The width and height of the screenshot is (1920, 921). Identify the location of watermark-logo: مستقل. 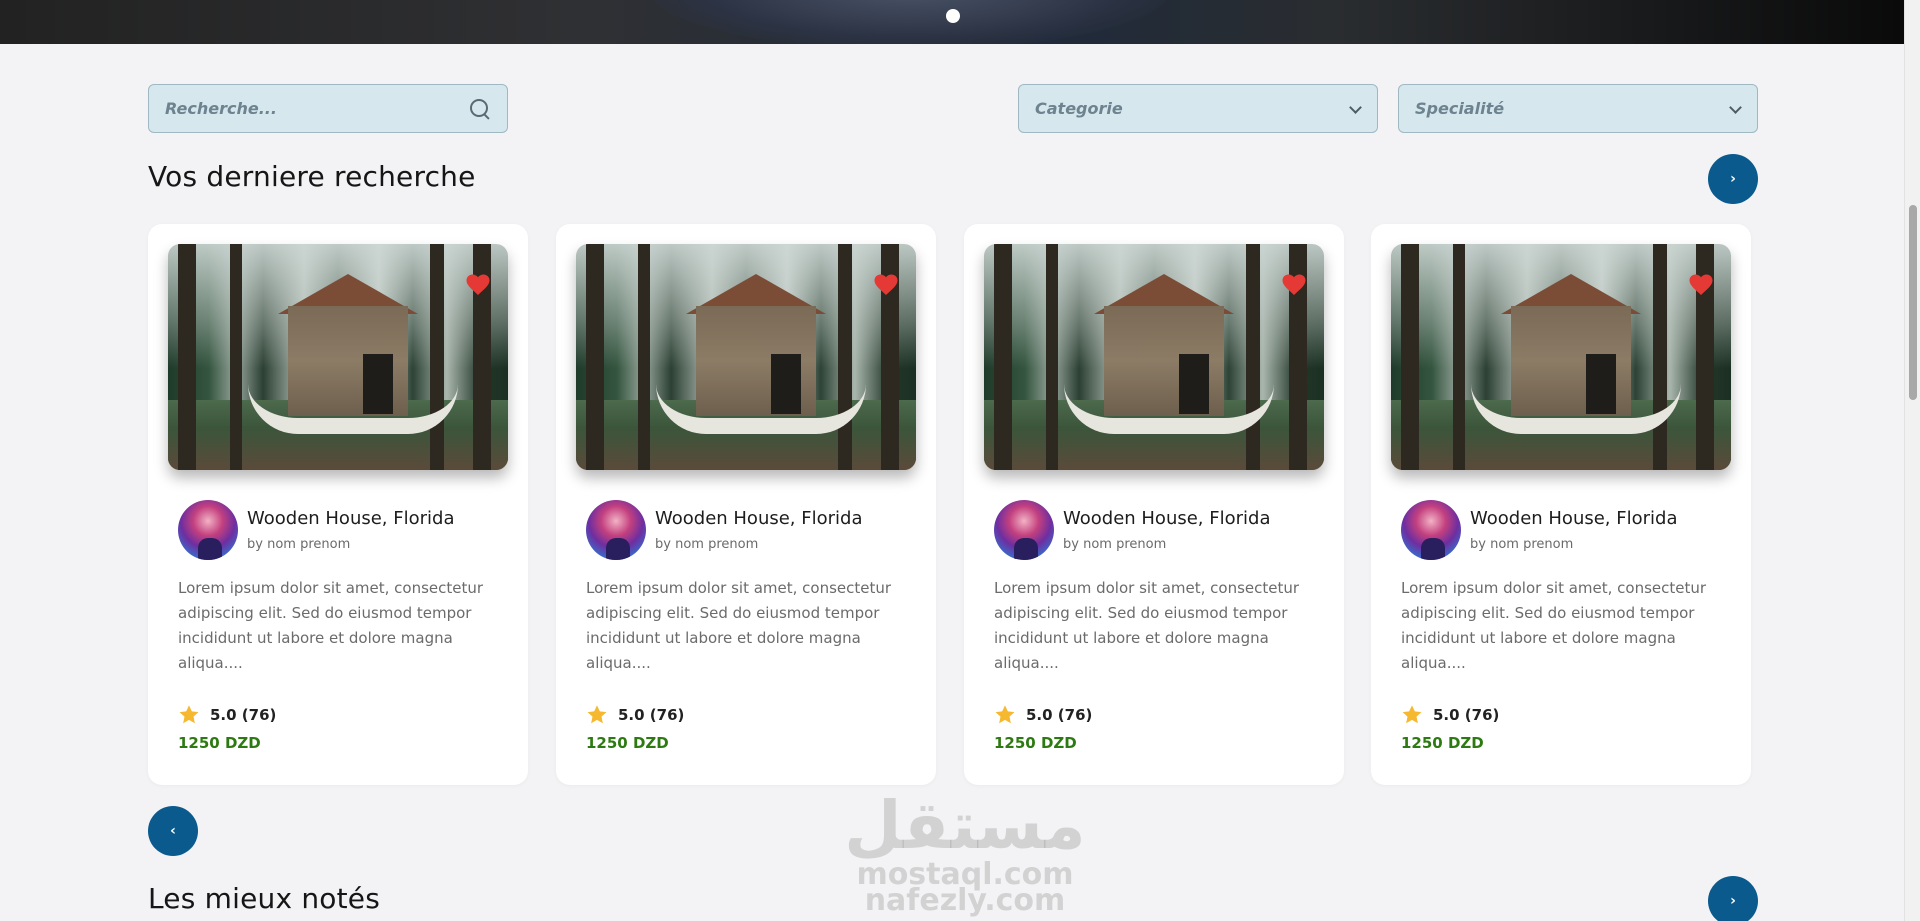
(965, 825).